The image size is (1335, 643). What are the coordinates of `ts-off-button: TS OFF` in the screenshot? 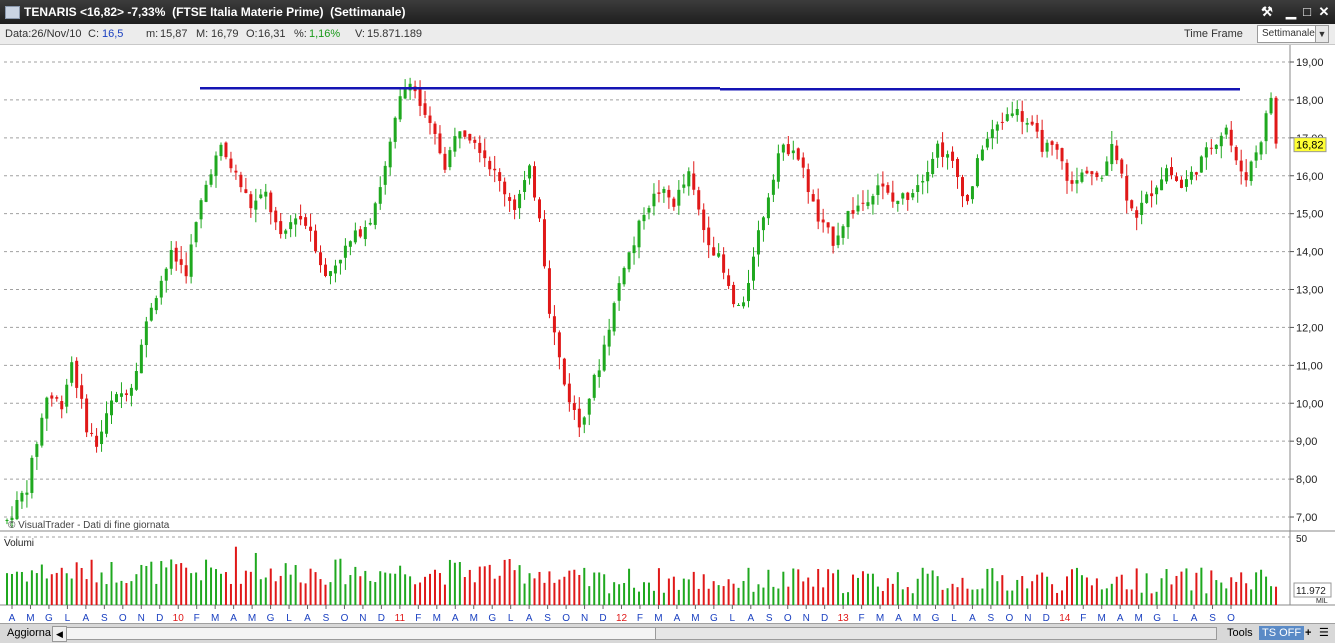 It's located at (1282, 633).